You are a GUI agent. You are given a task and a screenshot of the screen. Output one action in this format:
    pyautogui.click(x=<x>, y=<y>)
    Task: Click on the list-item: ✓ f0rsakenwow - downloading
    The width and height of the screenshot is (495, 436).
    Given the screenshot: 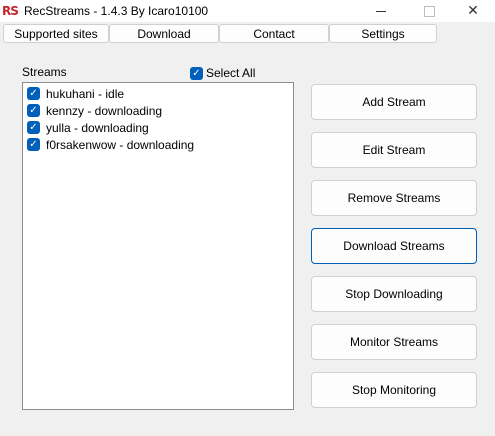 What is the action you would take?
    pyautogui.click(x=110, y=144)
    